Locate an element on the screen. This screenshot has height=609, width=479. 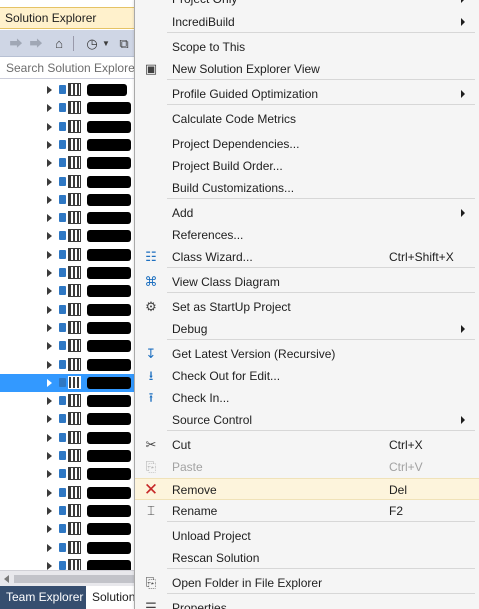
tab-solution-explorer: Solution is located at coordinates (111, 597).